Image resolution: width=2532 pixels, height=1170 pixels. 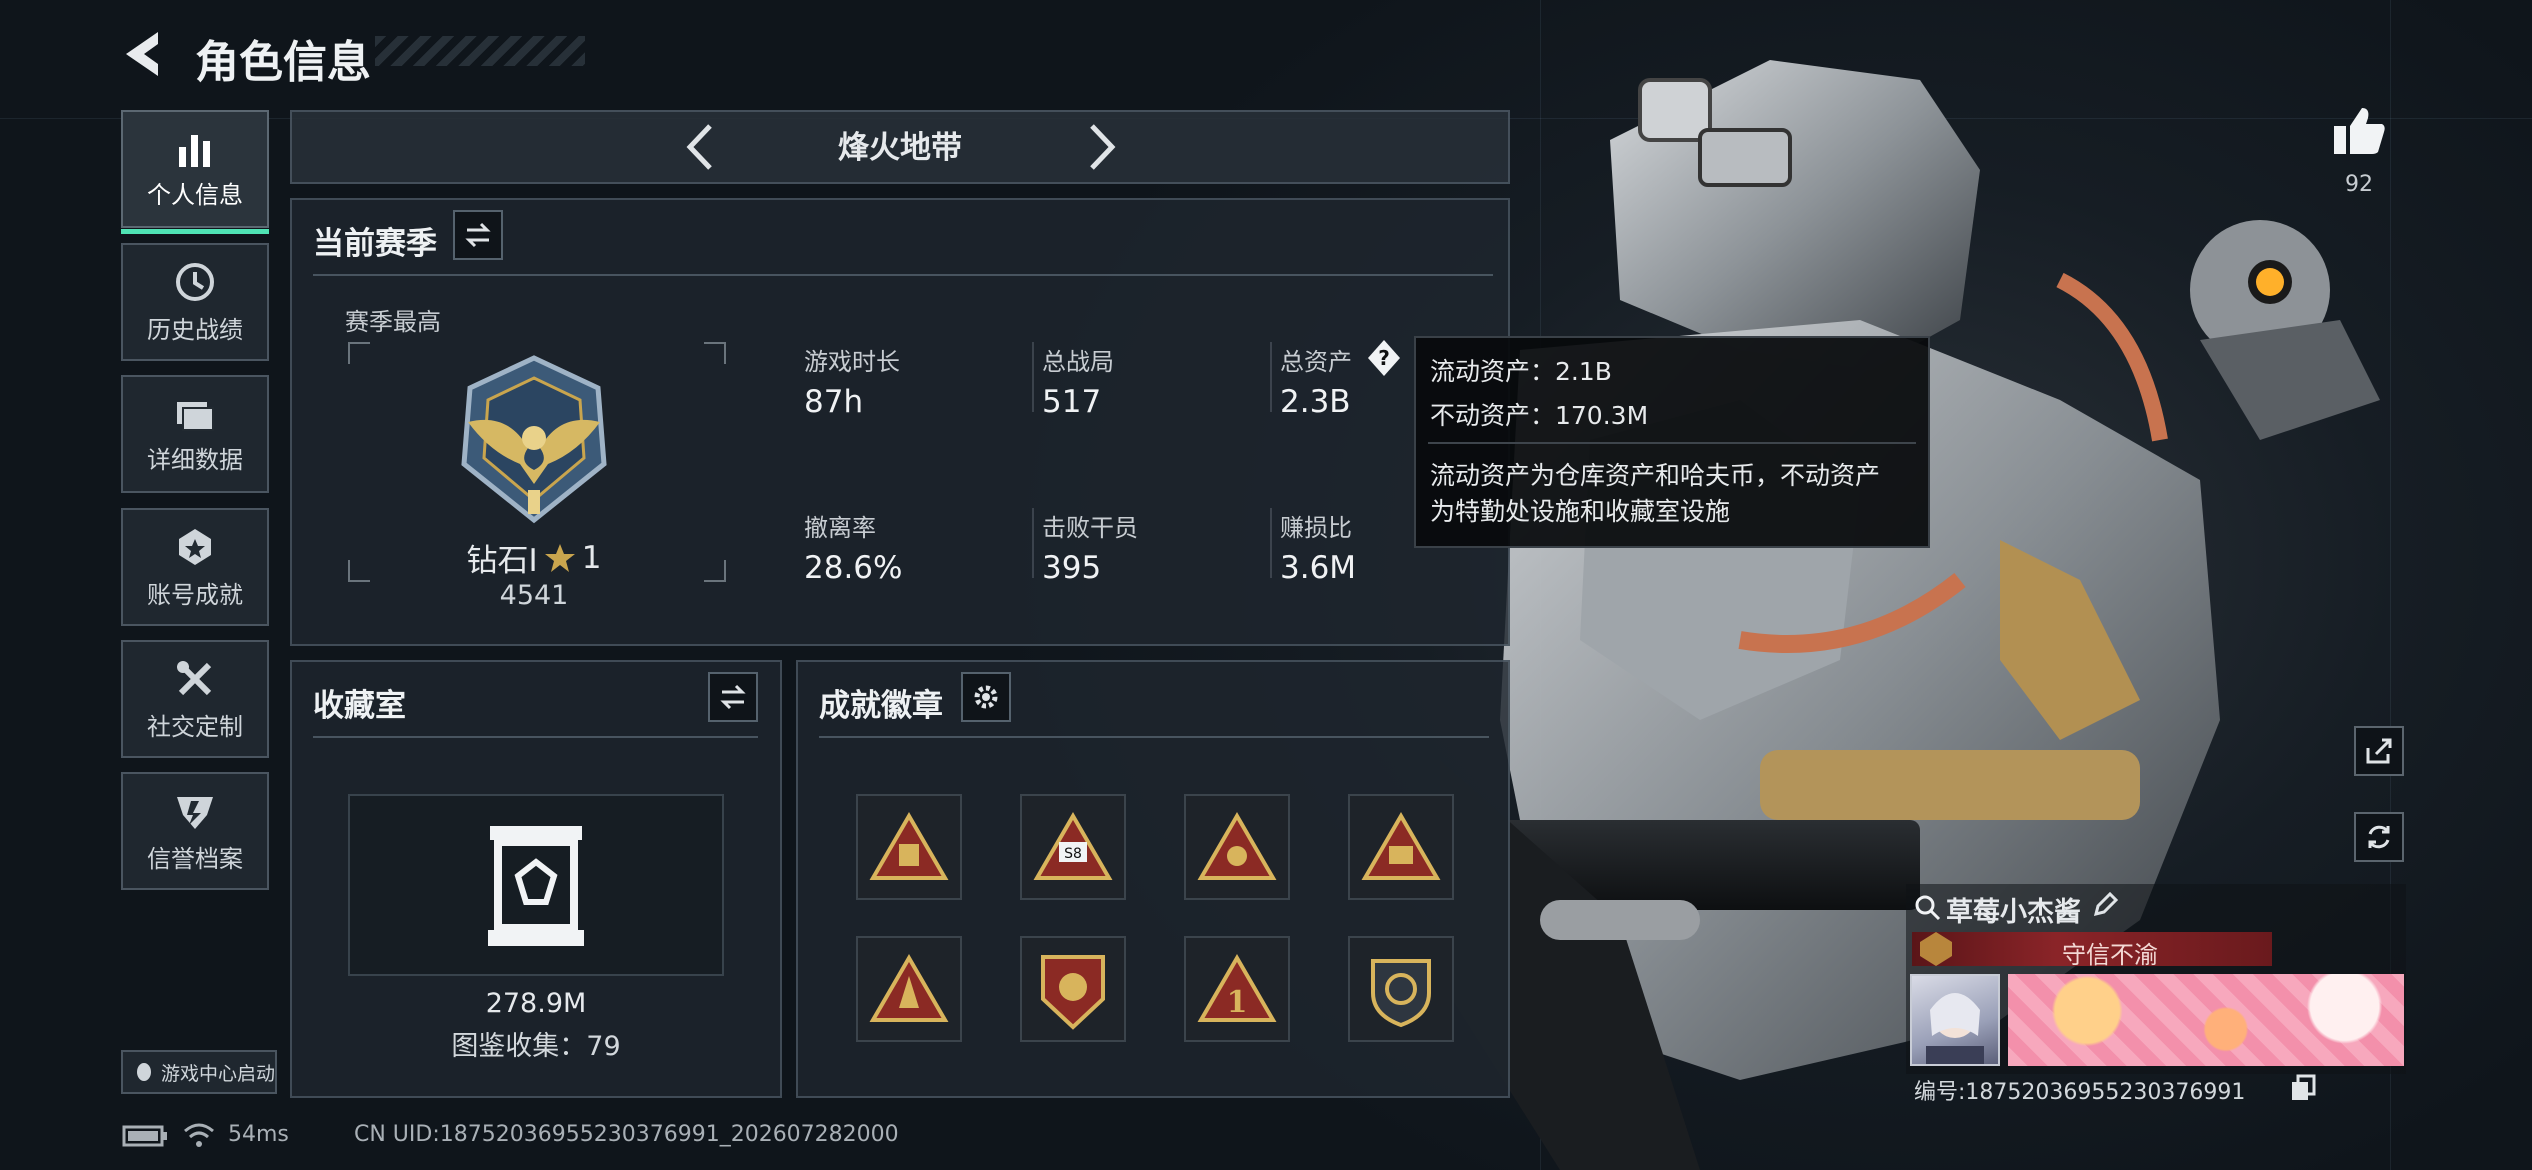 What do you see at coordinates (258, 1134) in the screenshot?
I see `ping-value: 54ms` at bounding box center [258, 1134].